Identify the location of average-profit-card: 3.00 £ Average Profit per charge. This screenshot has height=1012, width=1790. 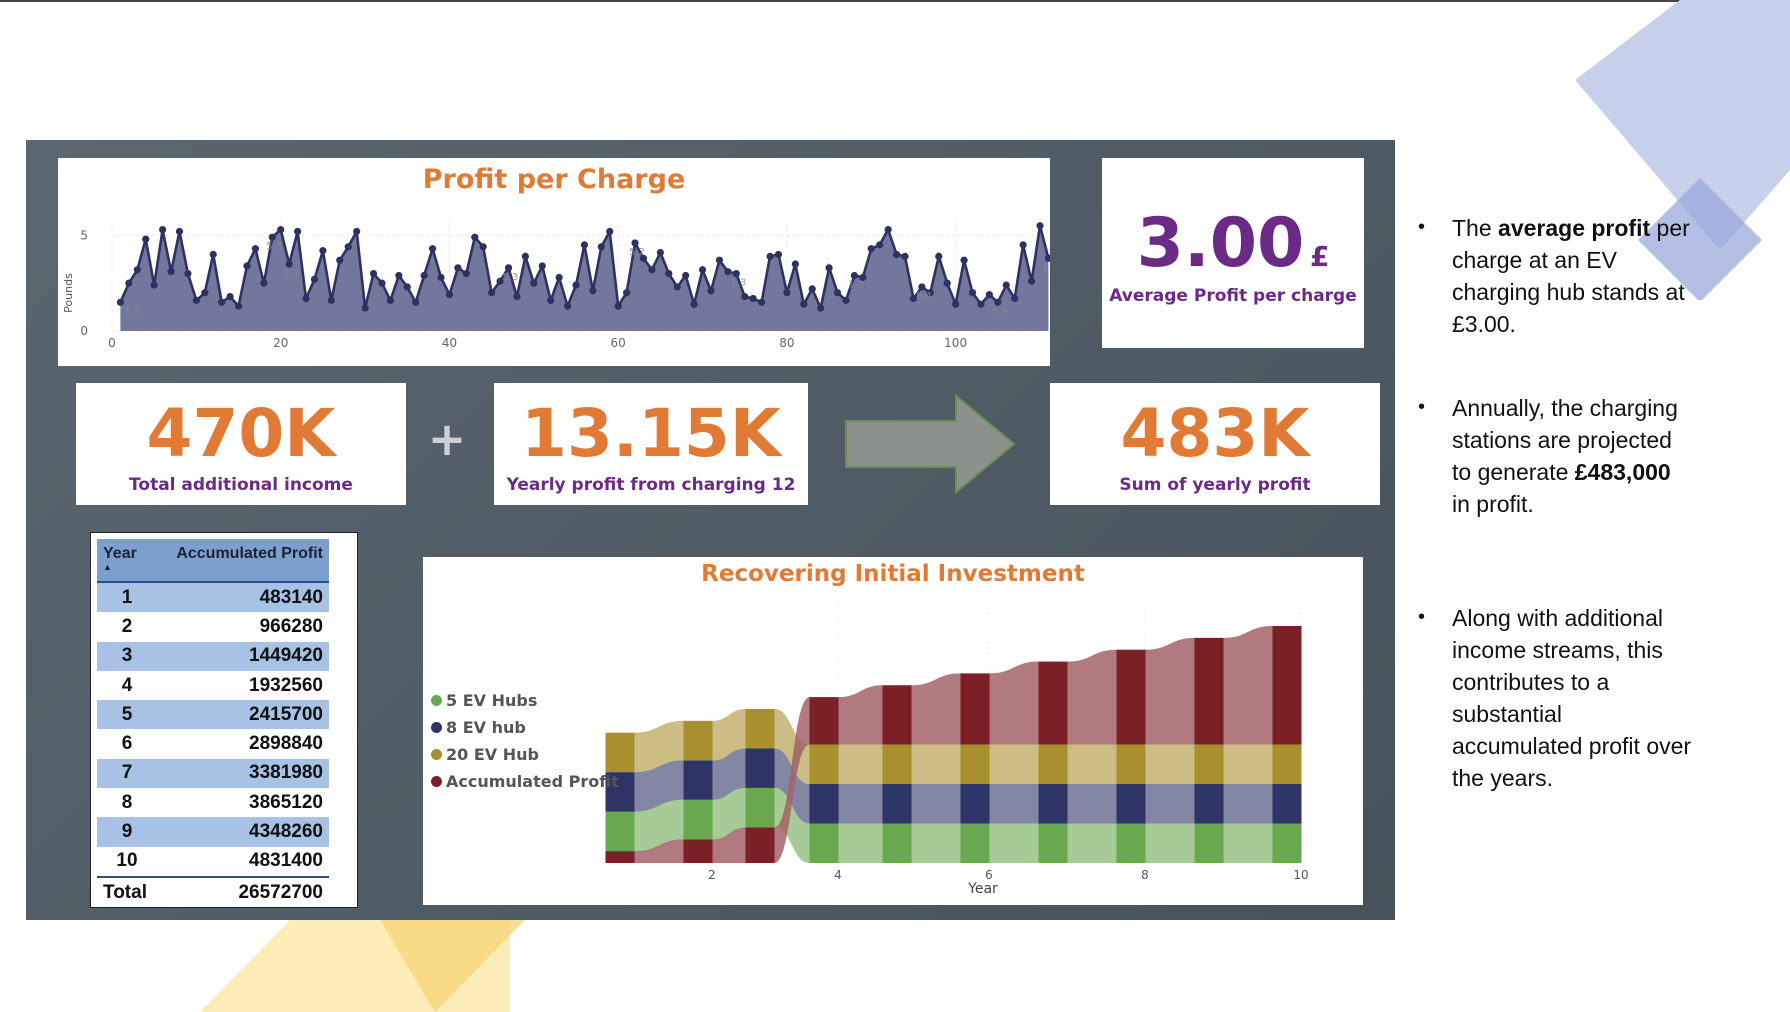
(1233, 253).